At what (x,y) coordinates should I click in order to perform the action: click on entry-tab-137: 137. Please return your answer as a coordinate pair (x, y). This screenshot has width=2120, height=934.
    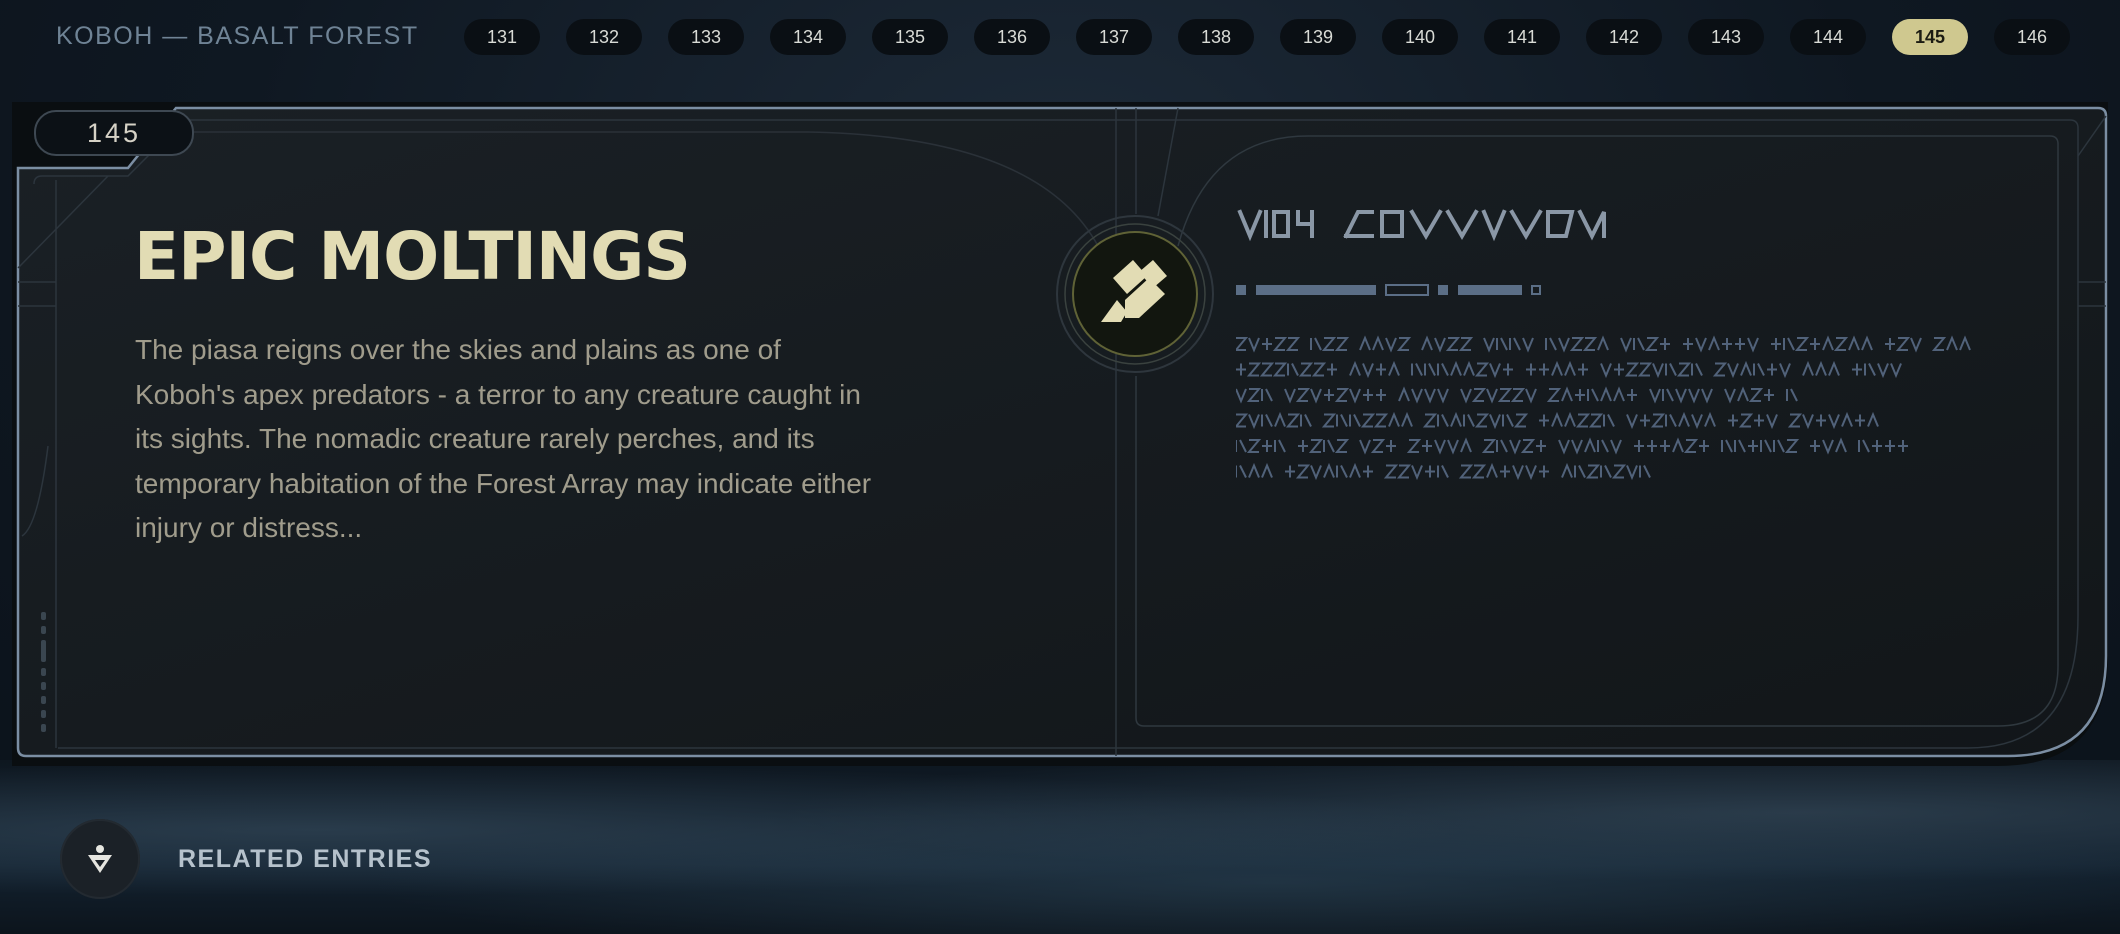
    Looking at the image, I should click on (1114, 37).